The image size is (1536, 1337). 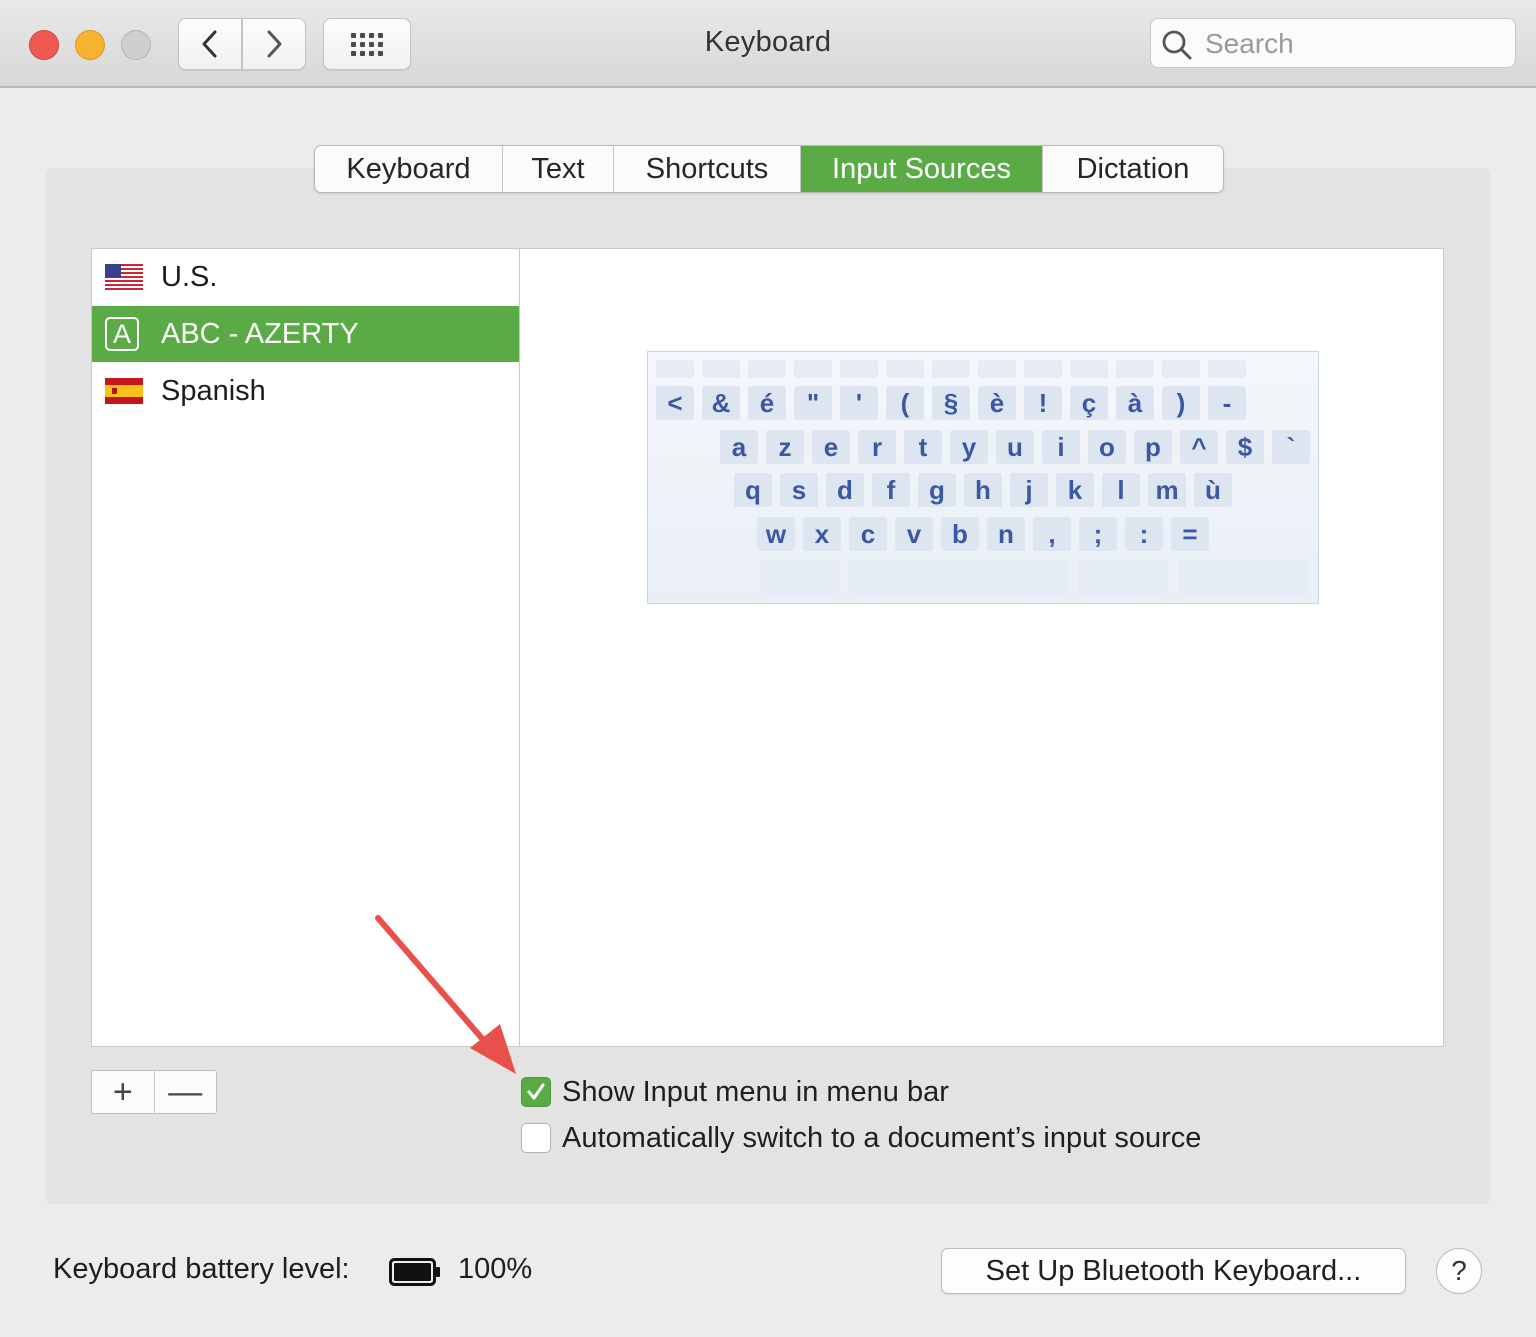 What do you see at coordinates (707, 169) in the screenshot?
I see `tab-shortcuts: Shortcuts` at bounding box center [707, 169].